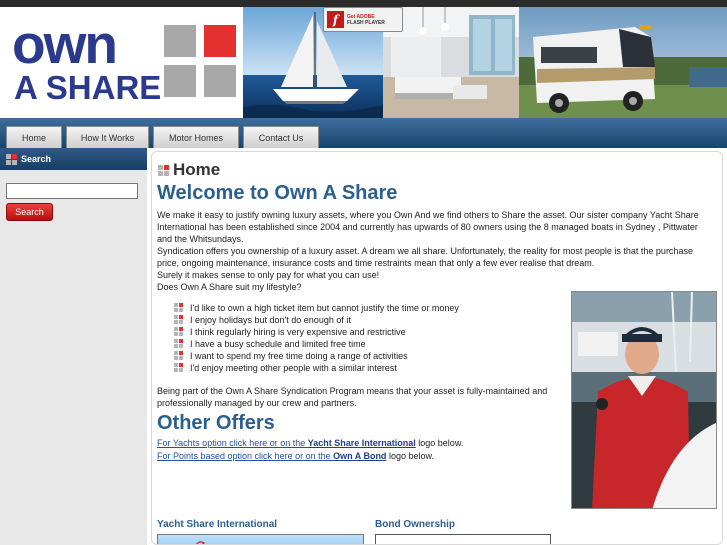 Image resolution: width=727 pixels, height=545 pixels. I want to click on get-flash-player-badge: f Get ADOBE FLASH PLAYER, so click(363, 19).